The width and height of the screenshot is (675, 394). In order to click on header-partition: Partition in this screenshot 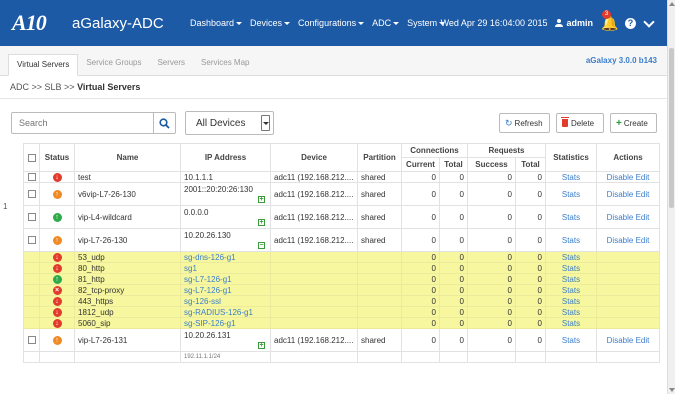, I will do `click(379, 157)`.